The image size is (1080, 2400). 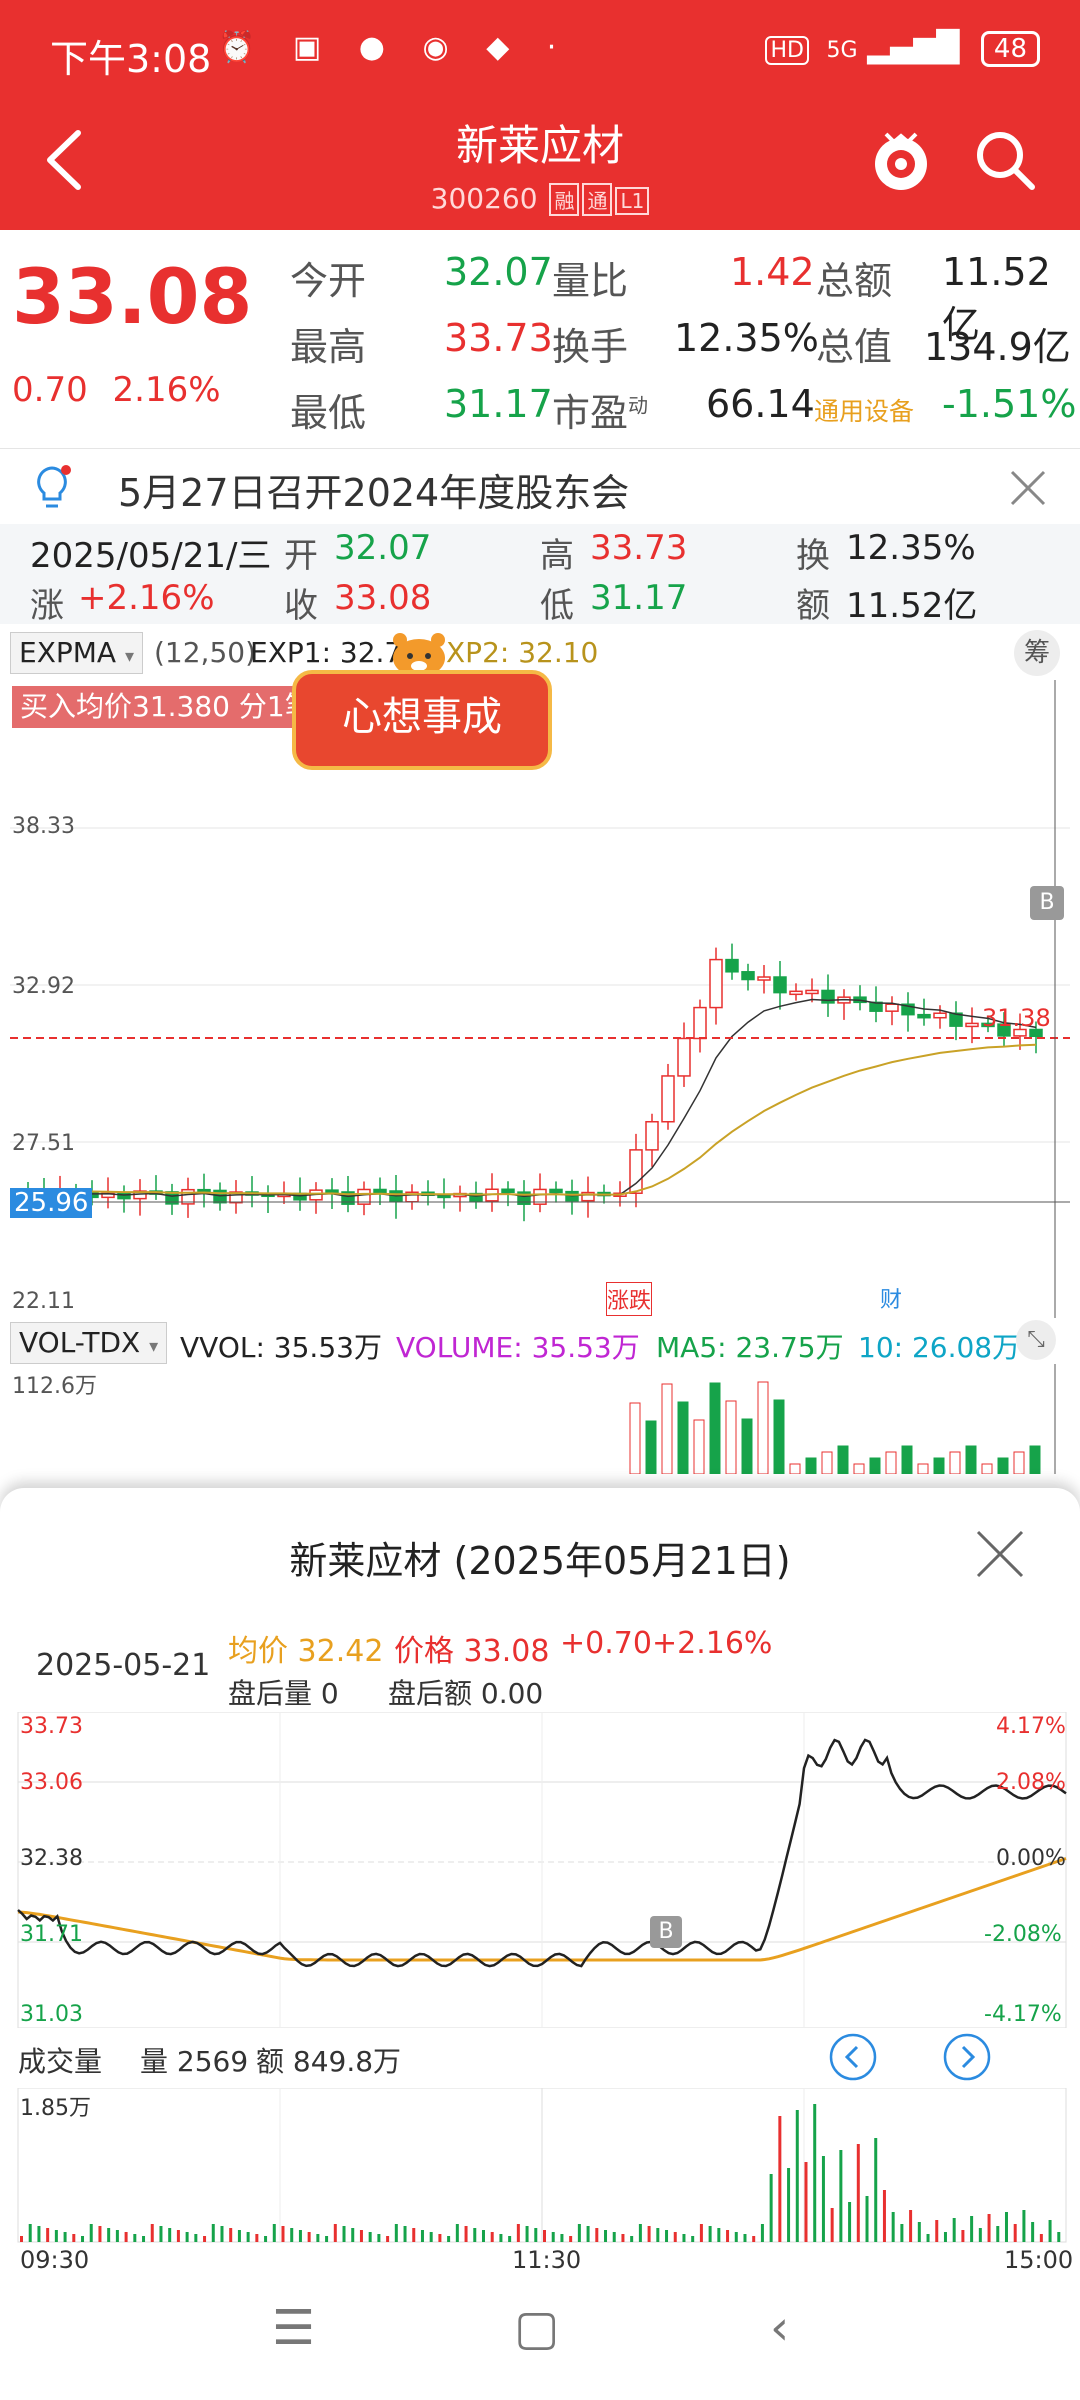 What do you see at coordinates (166, 707) in the screenshot?
I see `buy-average-banner: 买入均价31.380 分1笔` at bounding box center [166, 707].